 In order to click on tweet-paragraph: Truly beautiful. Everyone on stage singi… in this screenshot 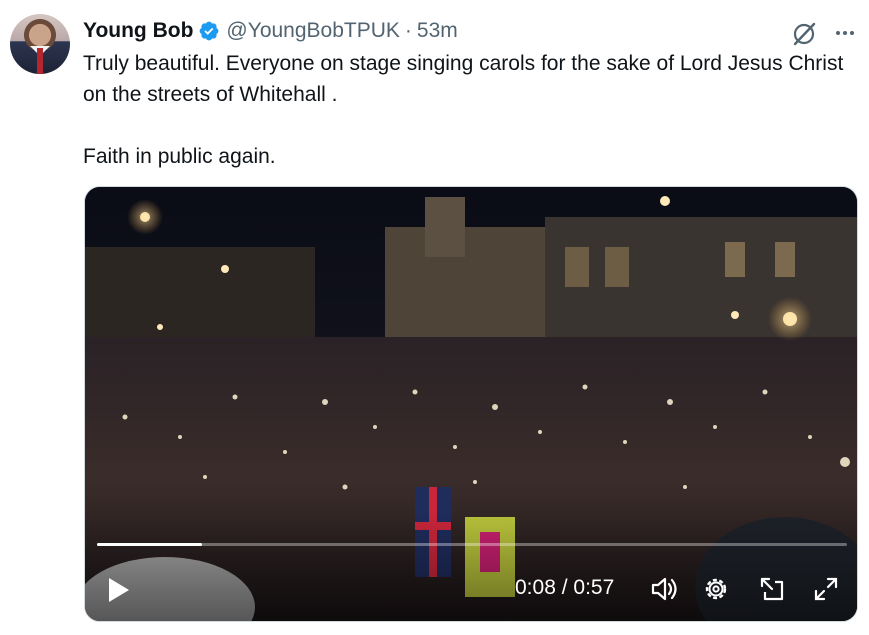, I will do `click(463, 79)`.